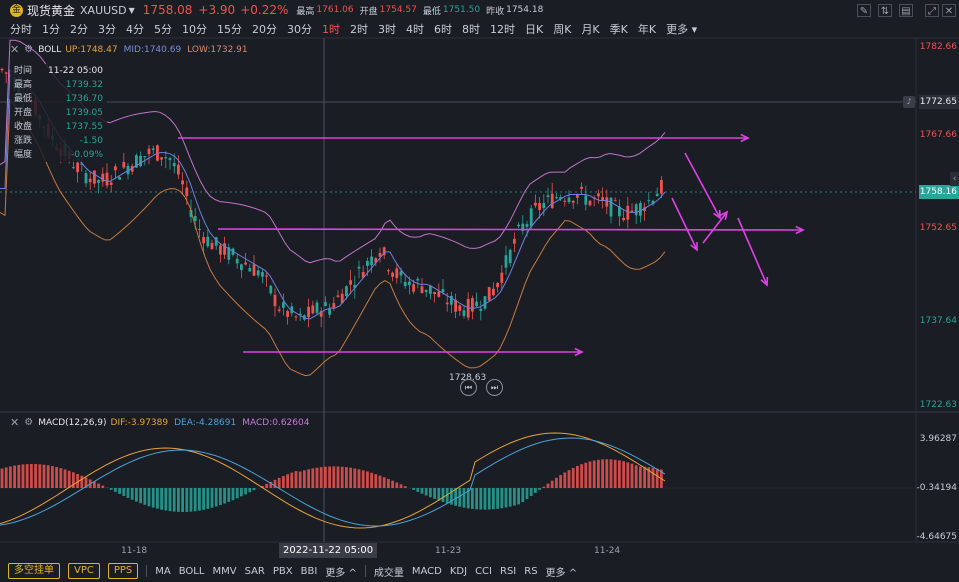 This screenshot has height=582, width=959. I want to click on sub-indicator-tab: RSI, so click(508, 571).